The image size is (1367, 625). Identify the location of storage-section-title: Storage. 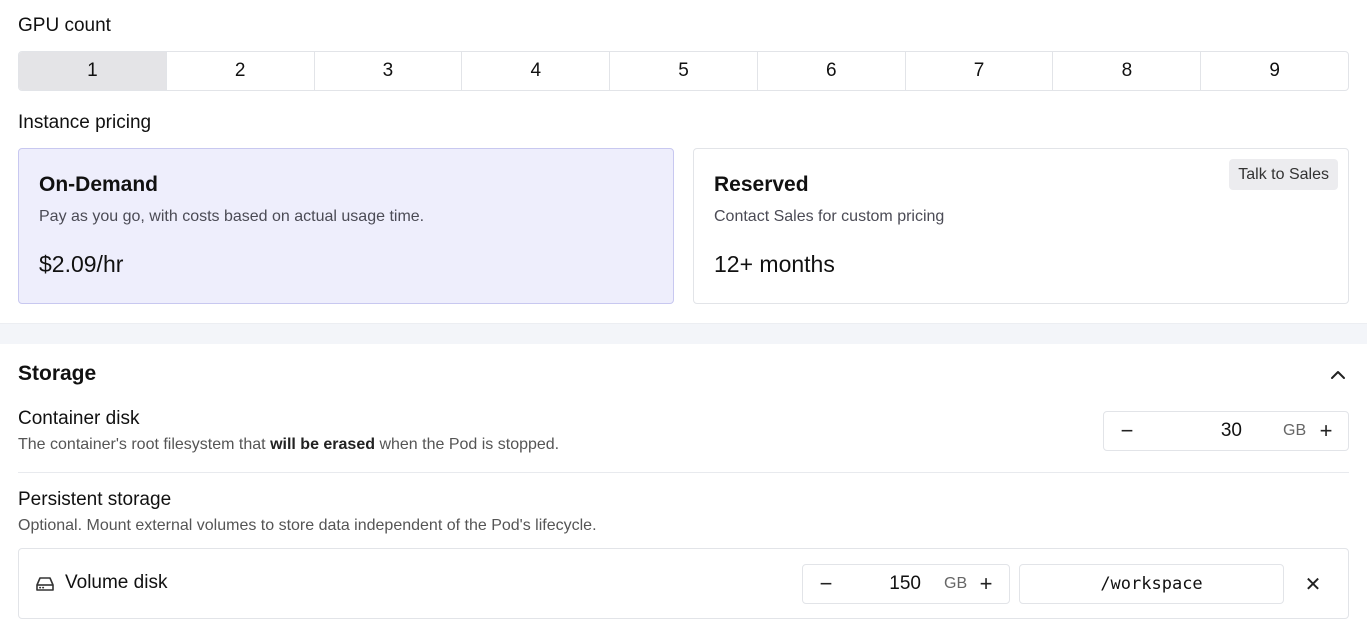
(57, 373).